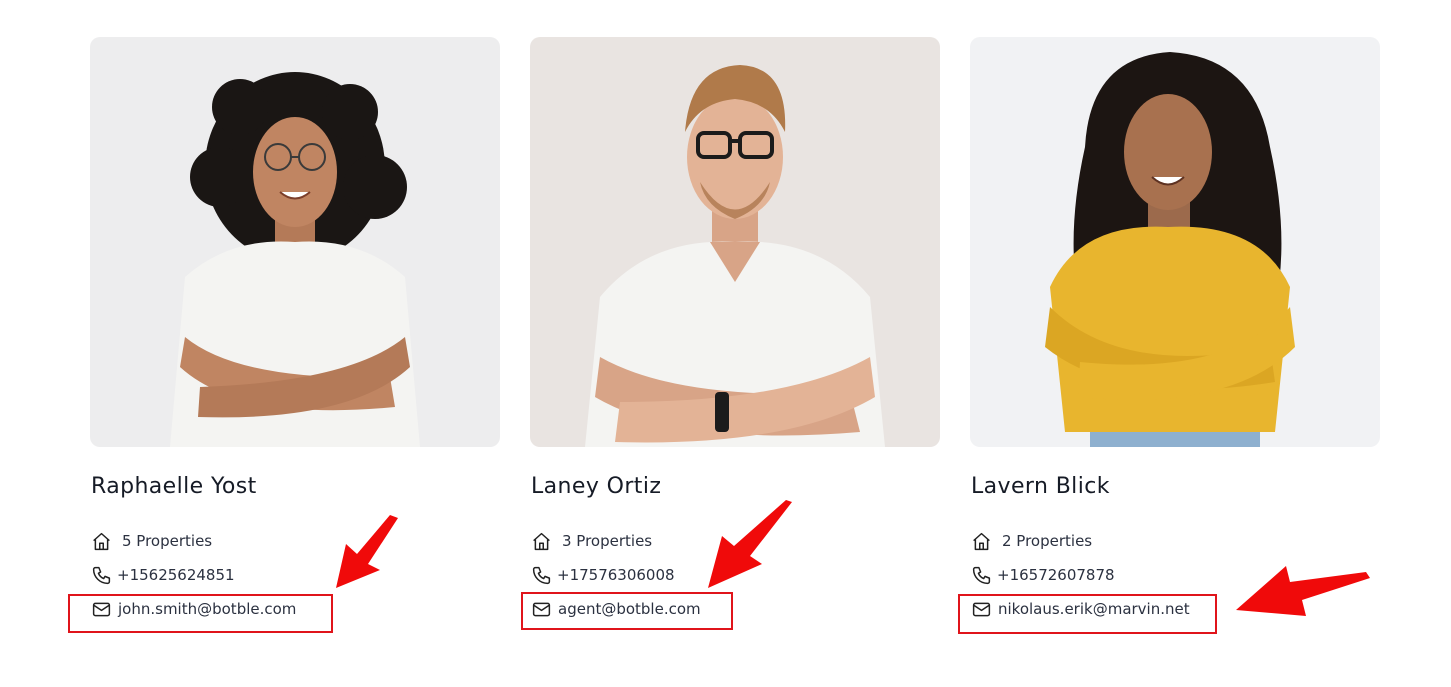 Image resolution: width=1451 pixels, height=687 pixels. I want to click on agent-properties: 2 Properties, so click(1031, 541).